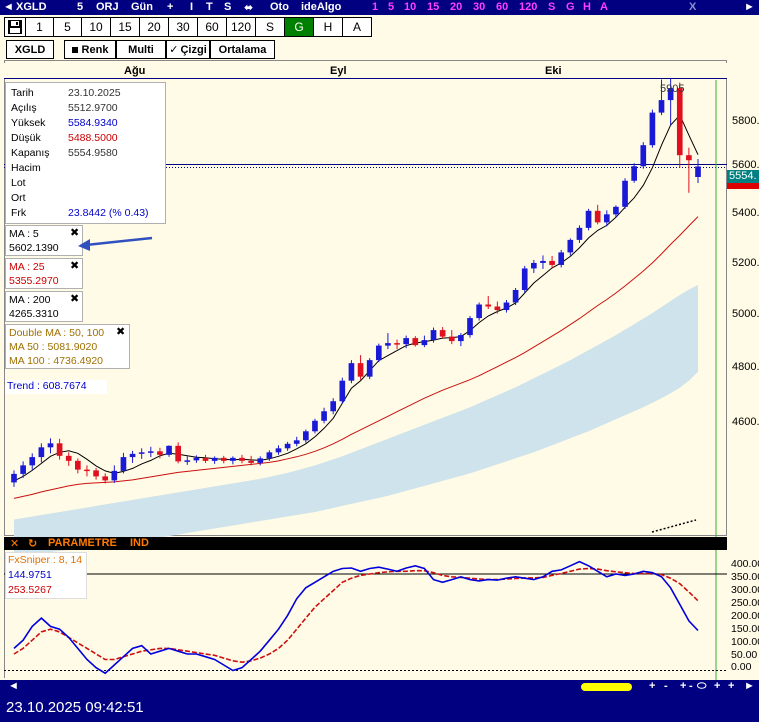 The height and width of the screenshot is (722, 759). I want to click on scroll-left-icon: ◄, so click(13, 686).